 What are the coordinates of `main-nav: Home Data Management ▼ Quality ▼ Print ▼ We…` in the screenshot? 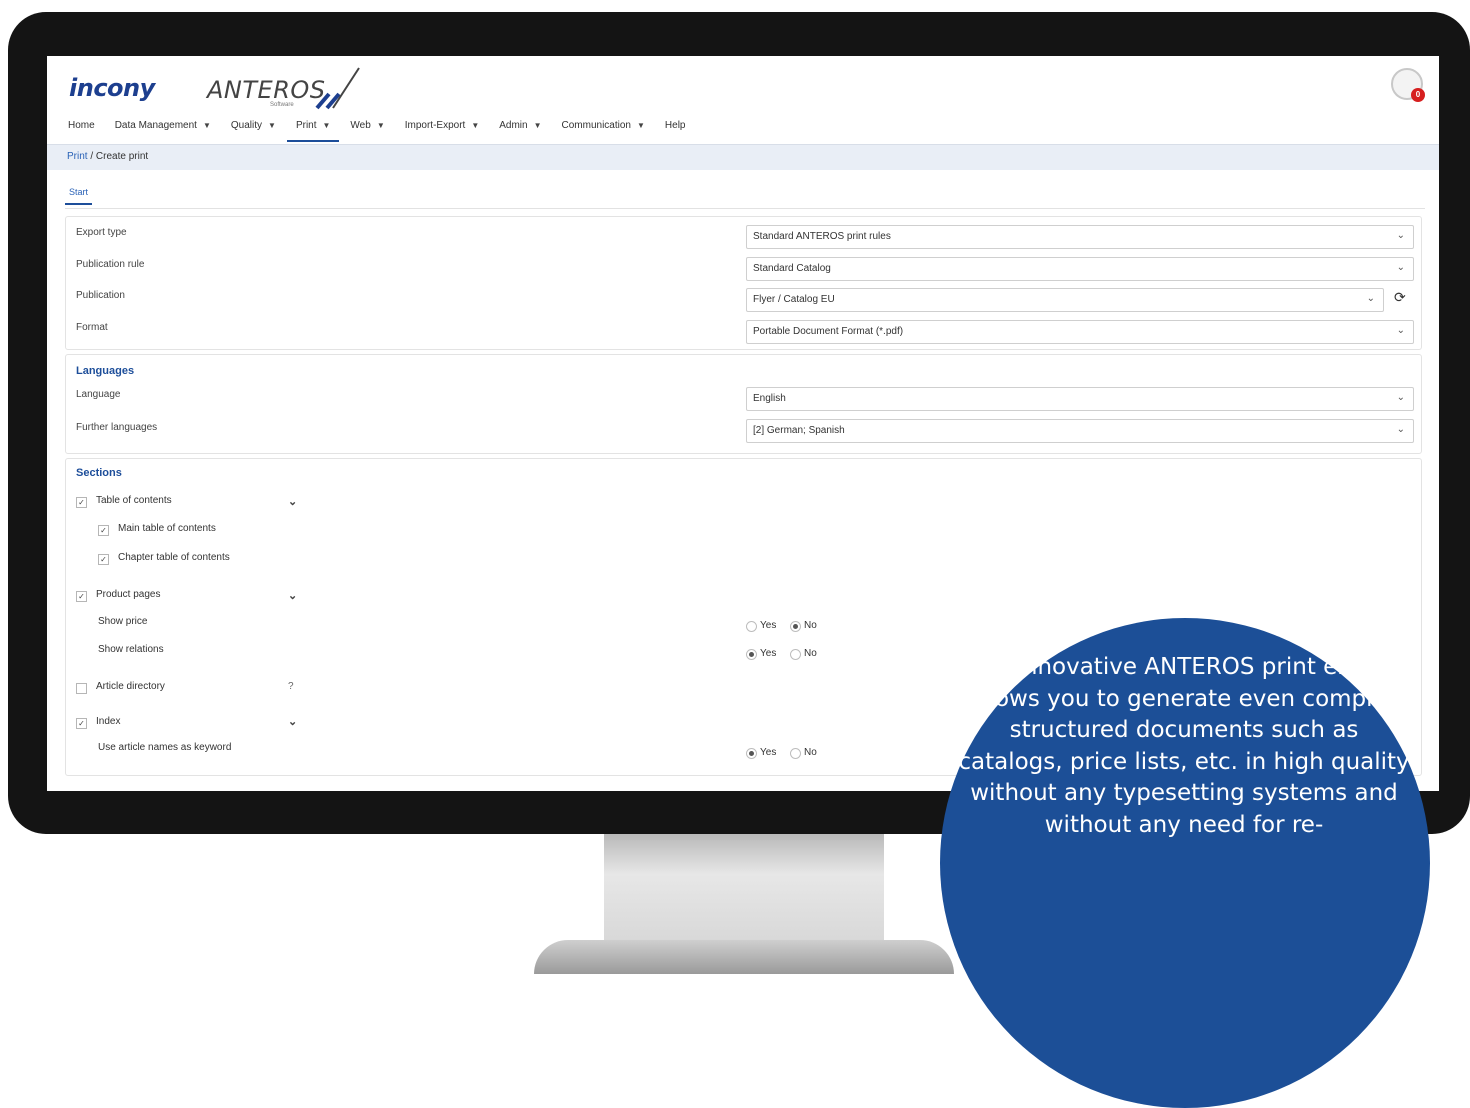 It's located at (377, 129).